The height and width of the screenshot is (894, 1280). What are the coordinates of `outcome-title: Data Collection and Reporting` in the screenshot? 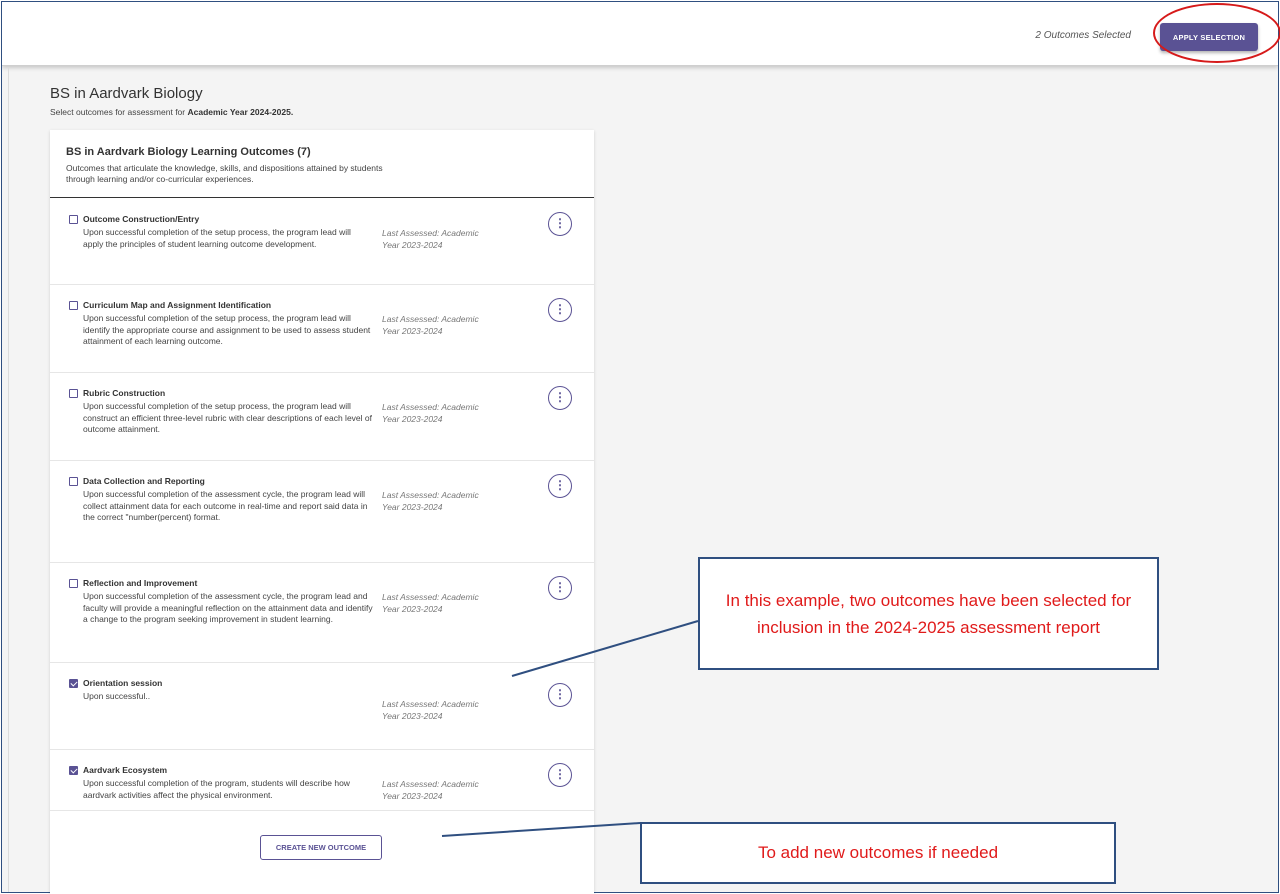 It's located at (144, 481).